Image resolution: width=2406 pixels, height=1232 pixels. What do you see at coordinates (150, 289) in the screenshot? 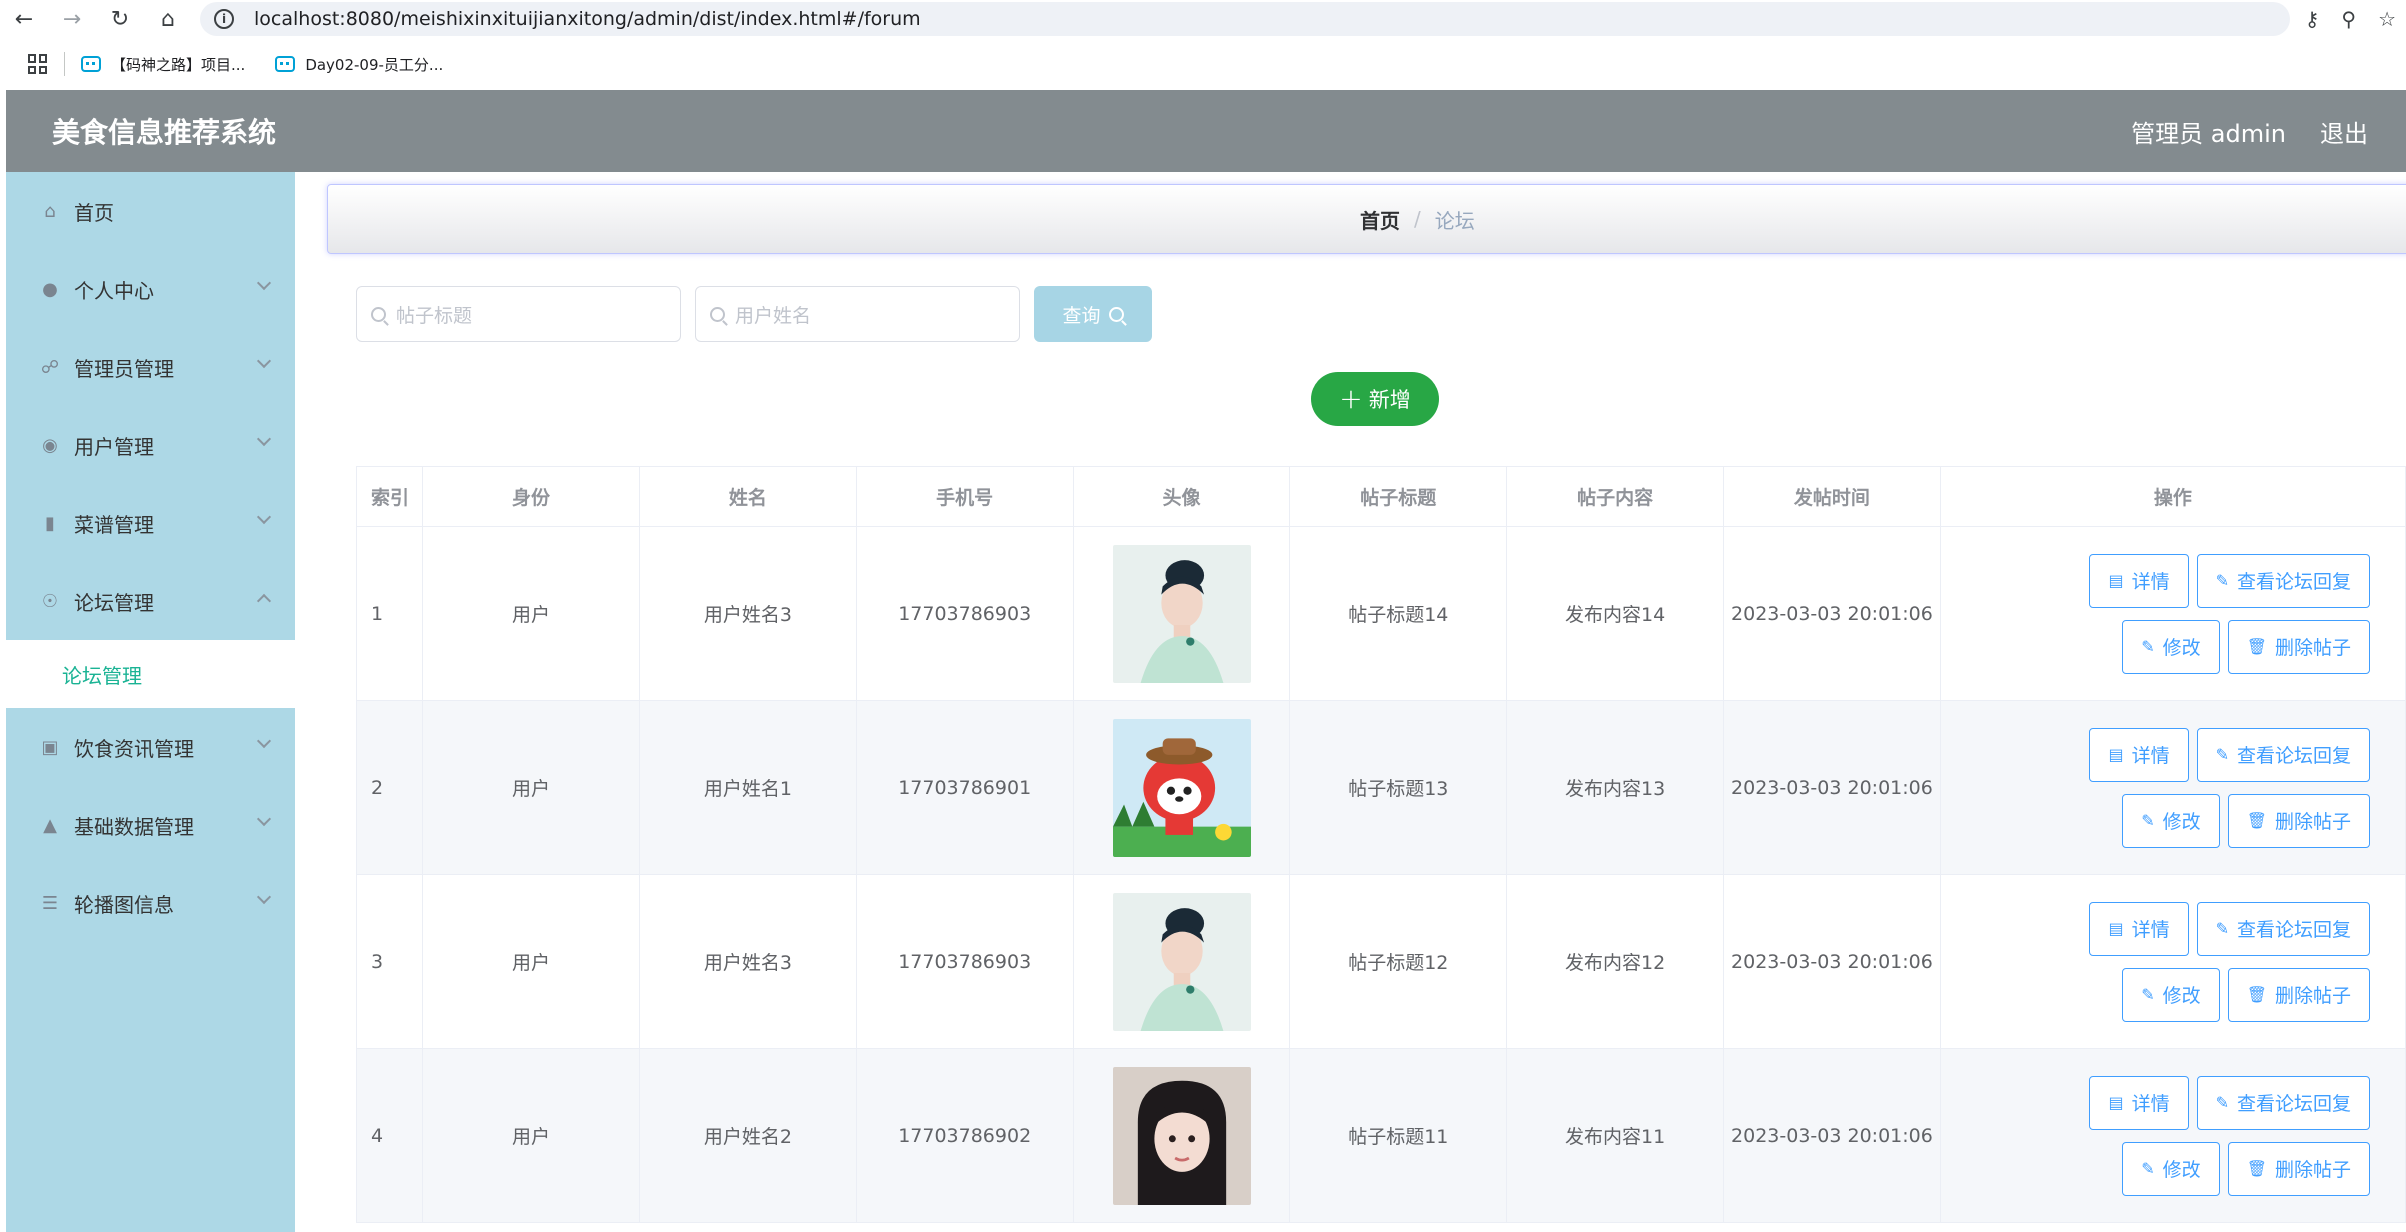
I see `sidebar-item-personal-center: ● 个人中心` at bounding box center [150, 289].